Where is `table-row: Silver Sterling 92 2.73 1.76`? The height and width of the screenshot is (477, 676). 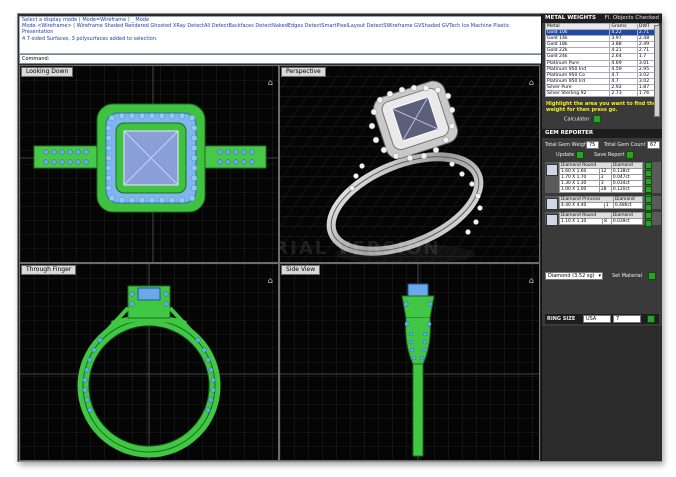 table-row: Silver Sterling 92 2.73 1.76 is located at coordinates (602, 94).